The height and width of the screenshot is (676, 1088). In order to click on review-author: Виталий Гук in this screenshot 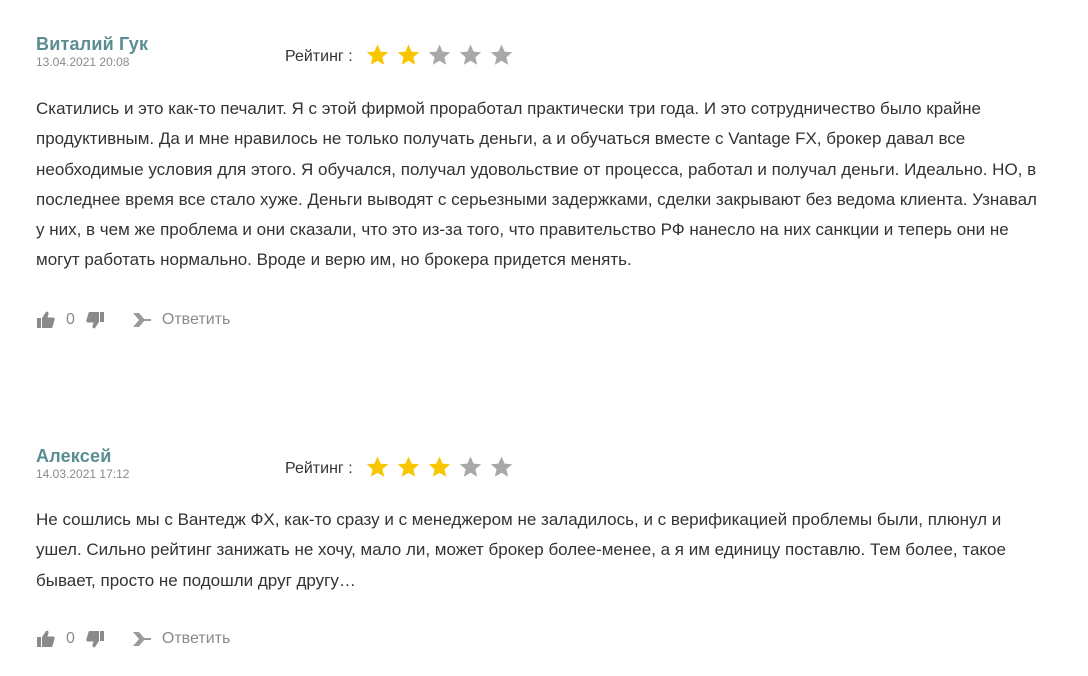, I will do `click(92, 44)`.